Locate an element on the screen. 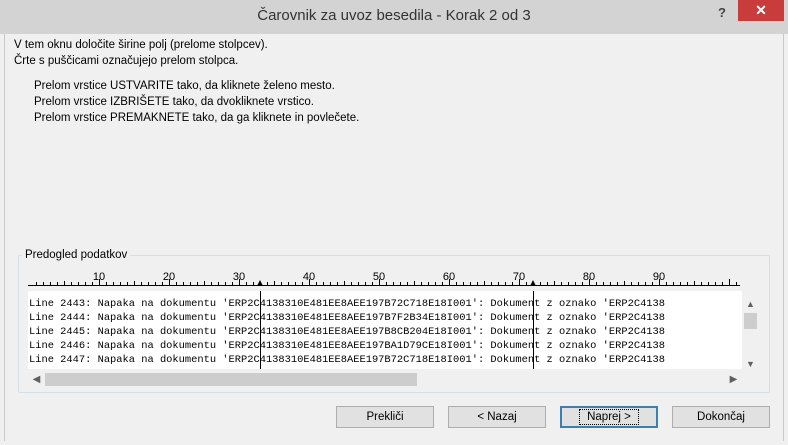 Image resolution: width=788 pixels, height=445 pixels. ruler-number: 40 is located at coordinates (309, 277).